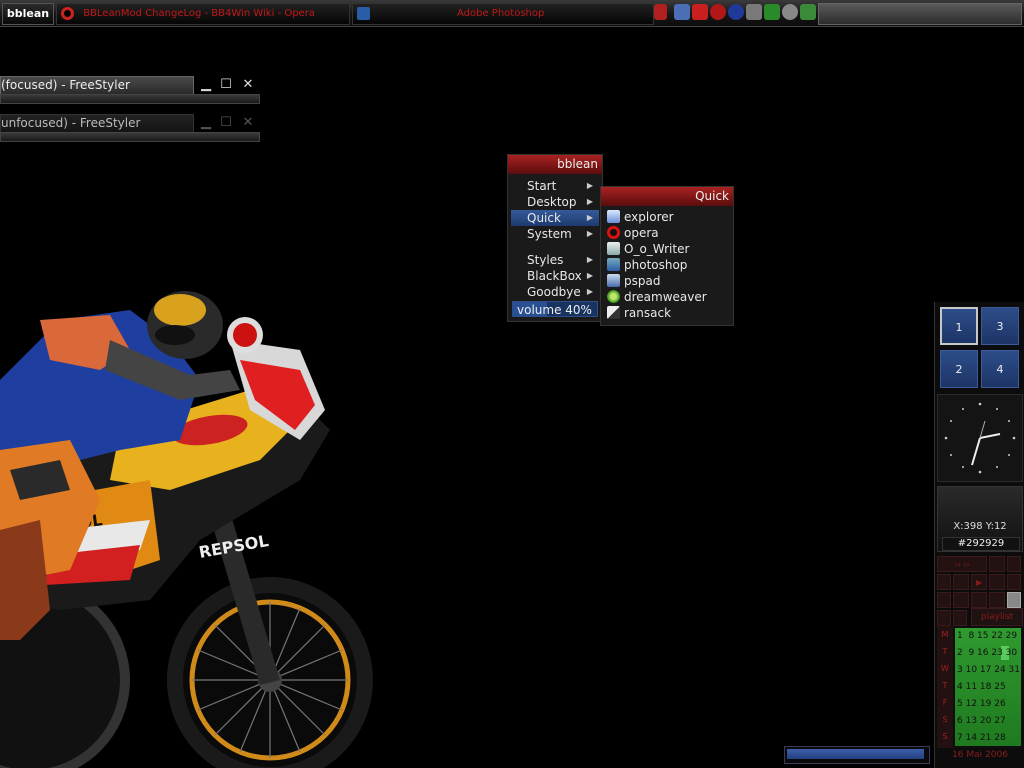  Describe the element at coordinates (1000, 326) in the screenshot. I see `workspace-3: 3` at that location.